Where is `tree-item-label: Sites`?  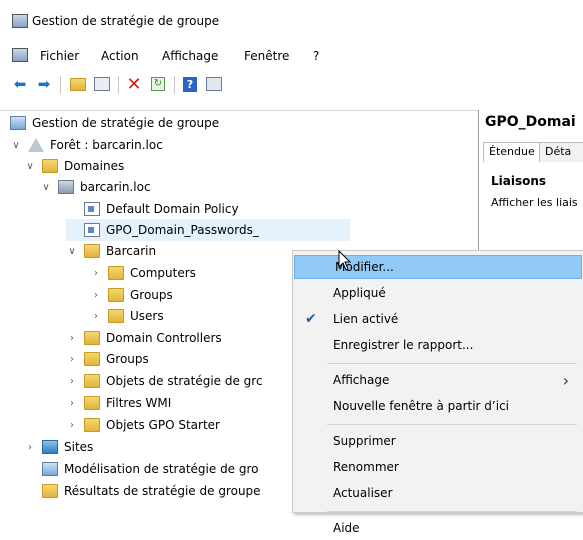
tree-item-label: Sites is located at coordinates (79, 447).